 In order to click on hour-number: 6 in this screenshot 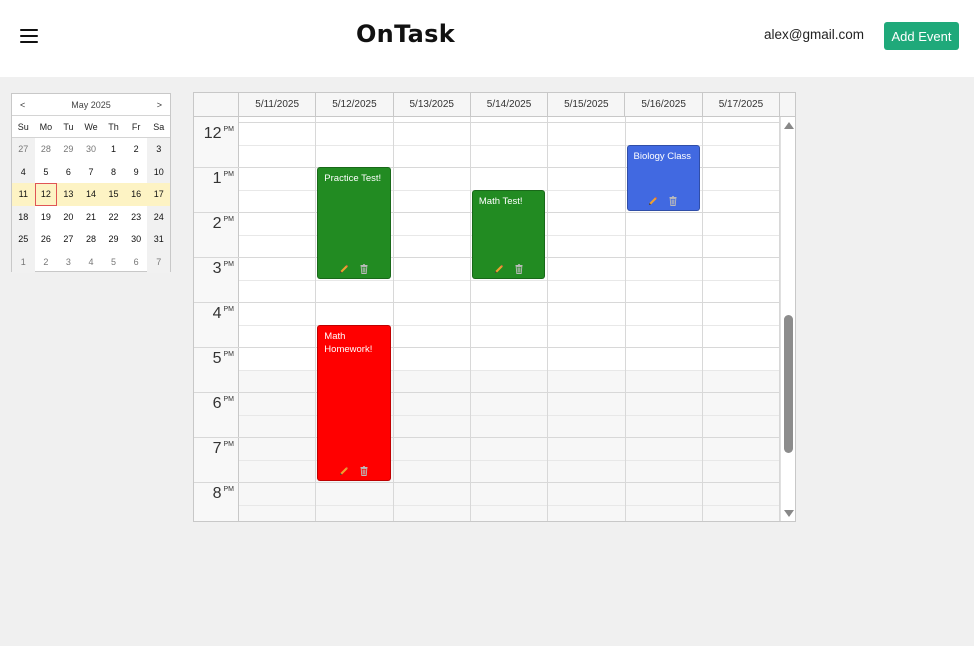, I will do `click(217, 403)`.